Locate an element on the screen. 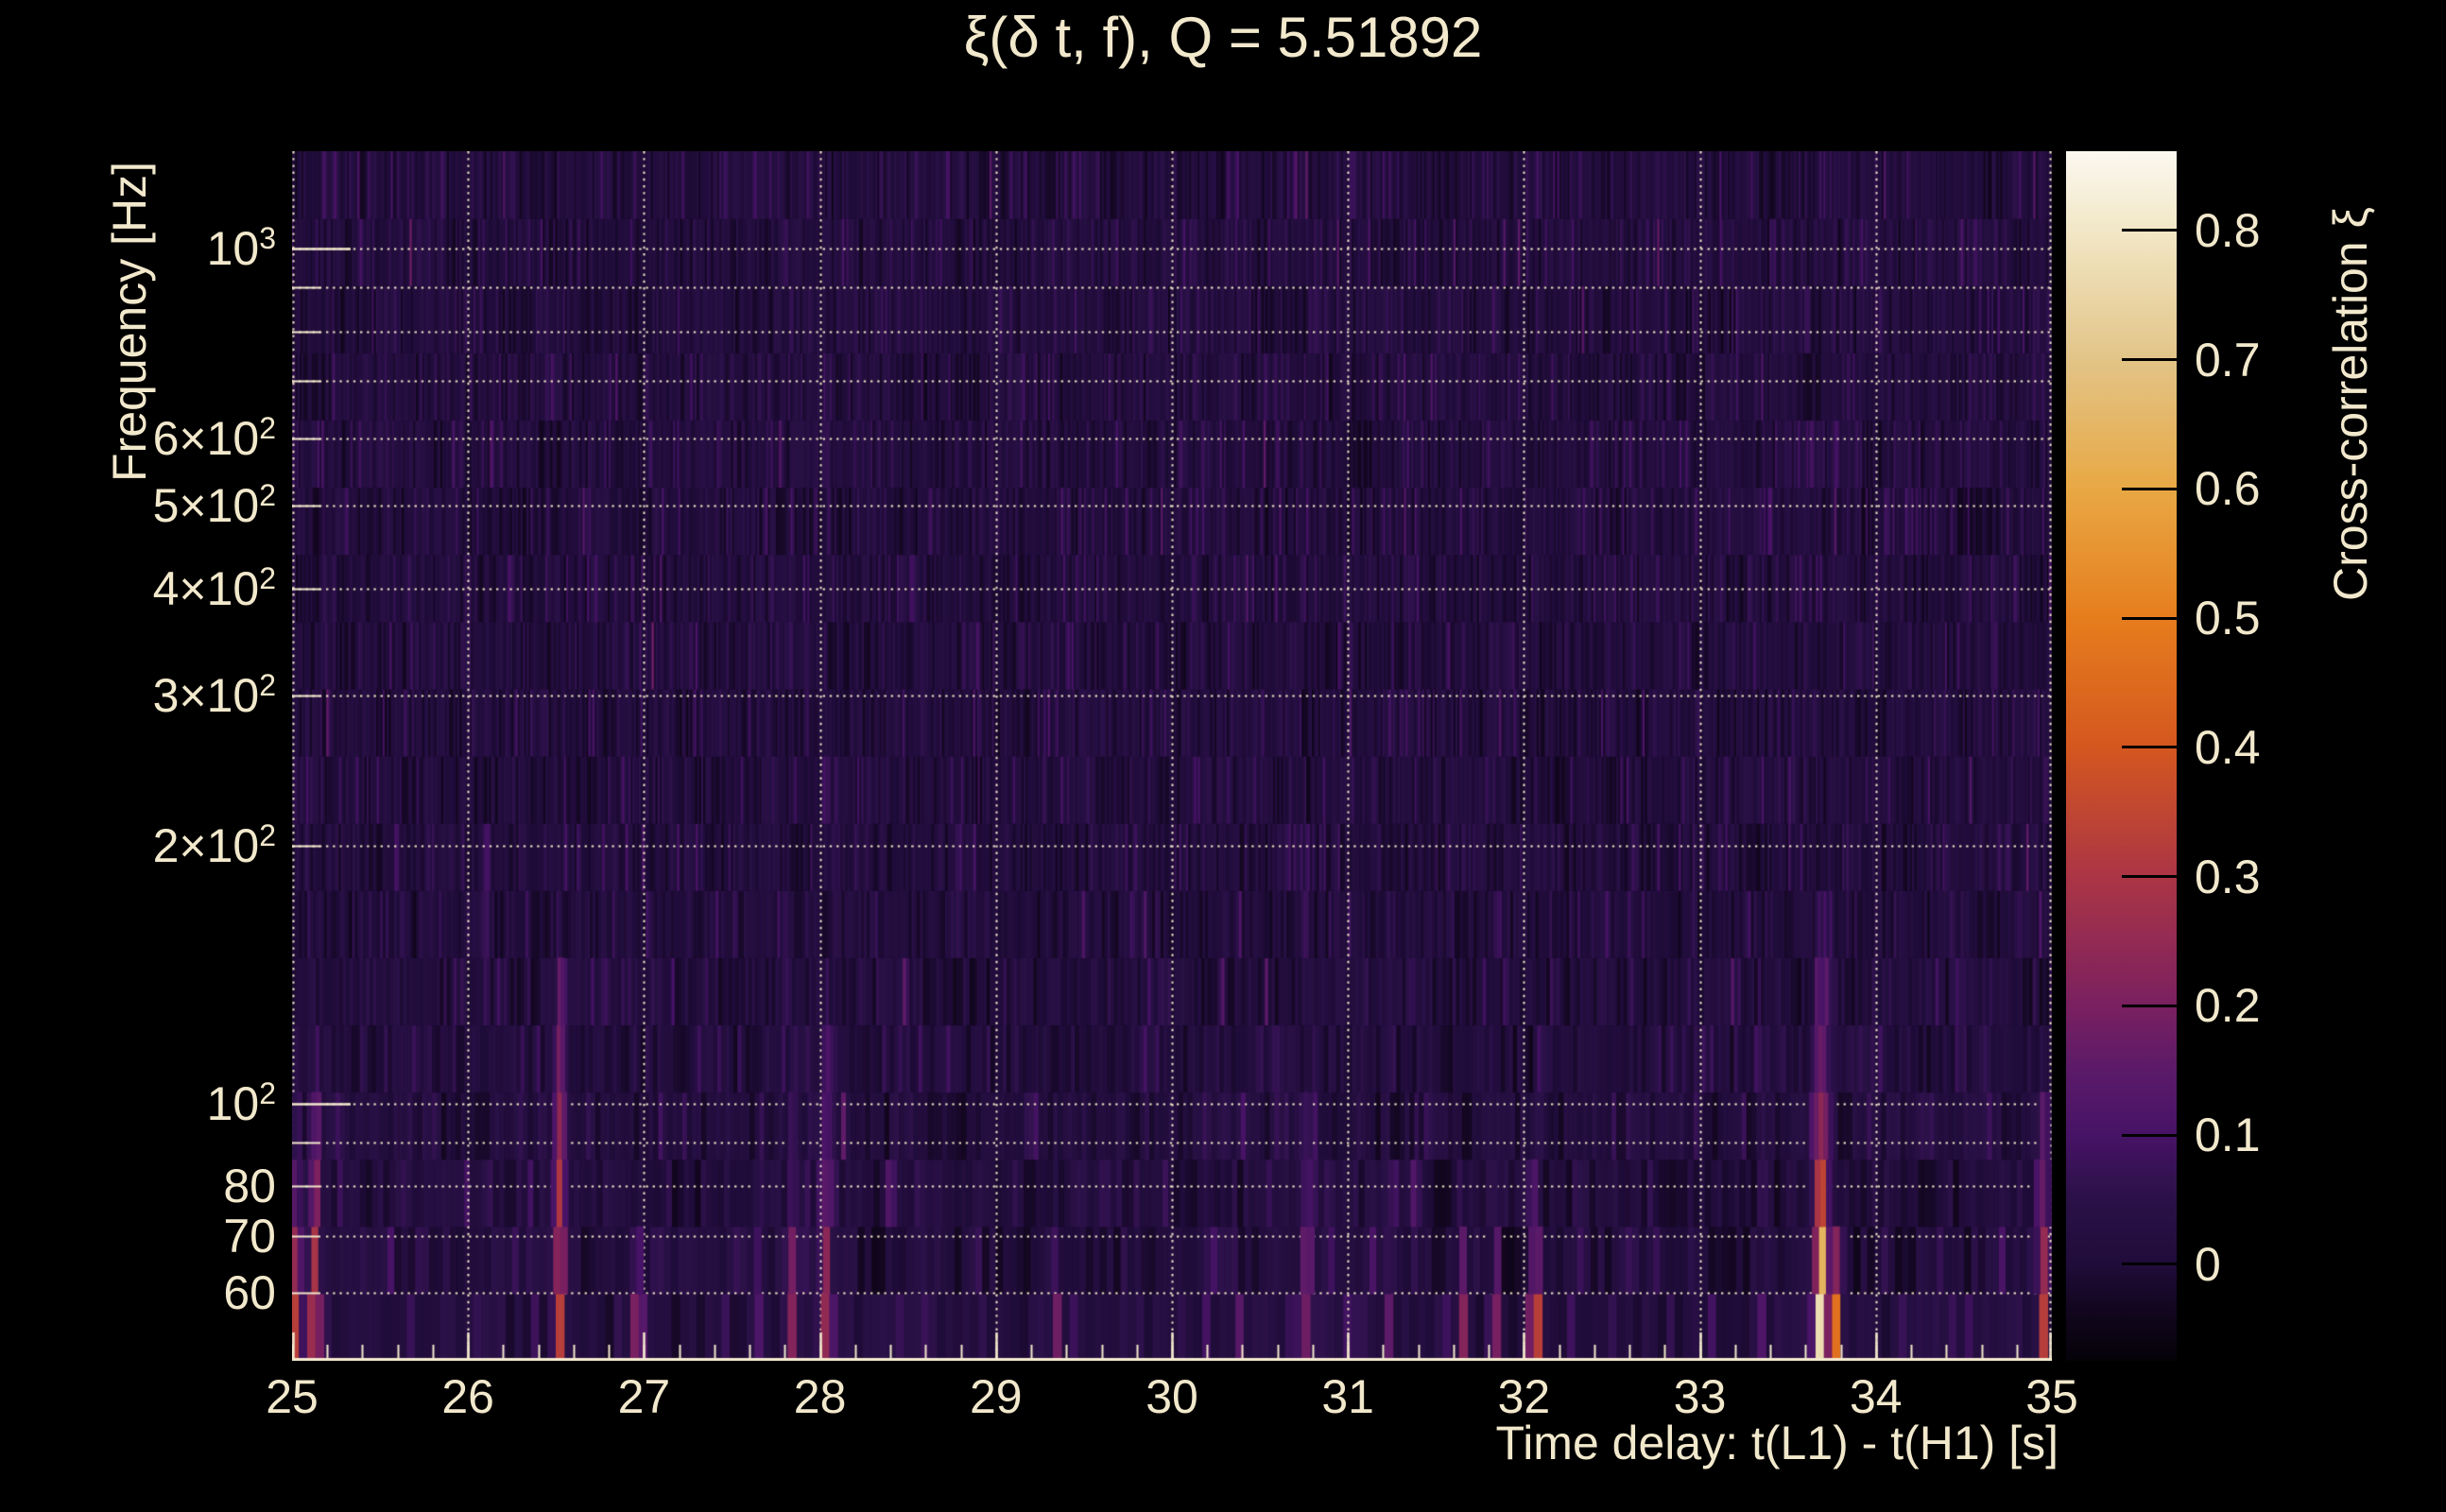  x-tick-label: 34 is located at coordinates (1876, 1396).